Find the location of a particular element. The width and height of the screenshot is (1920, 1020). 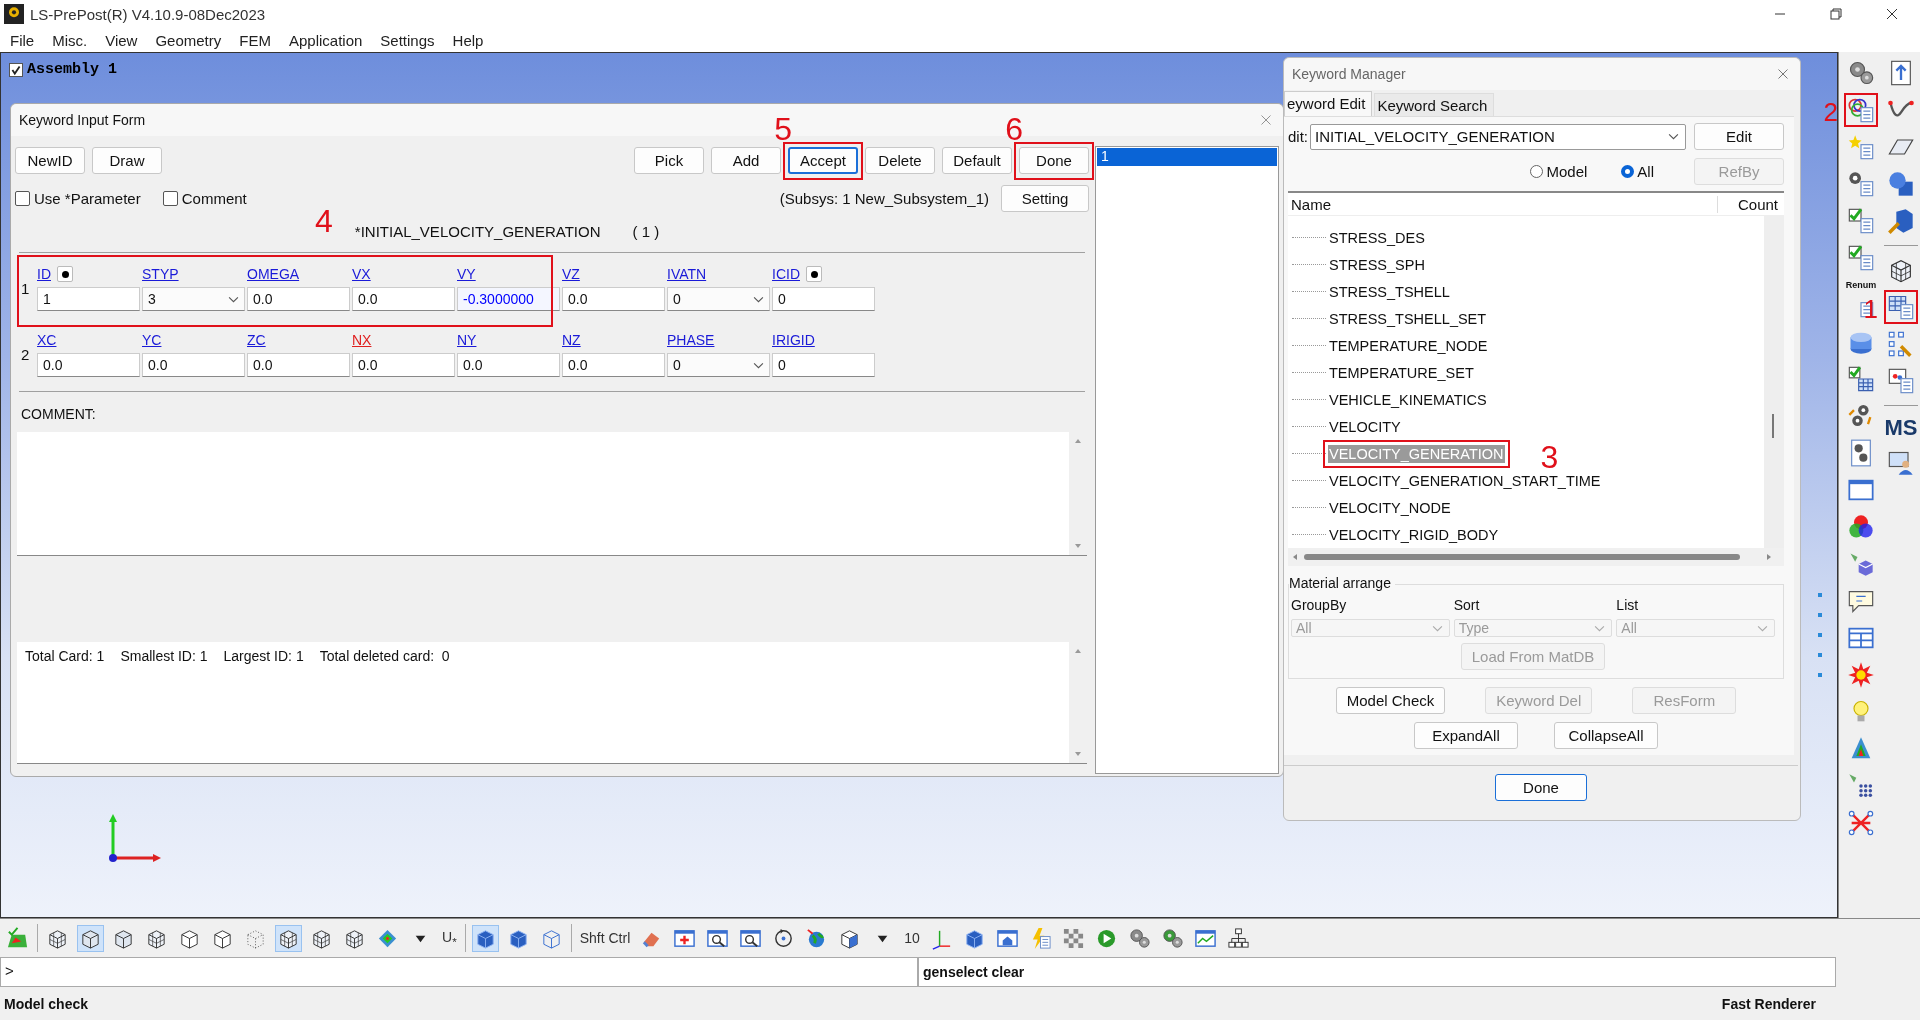

cube-wrench-icon is located at coordinates (1901, 221).